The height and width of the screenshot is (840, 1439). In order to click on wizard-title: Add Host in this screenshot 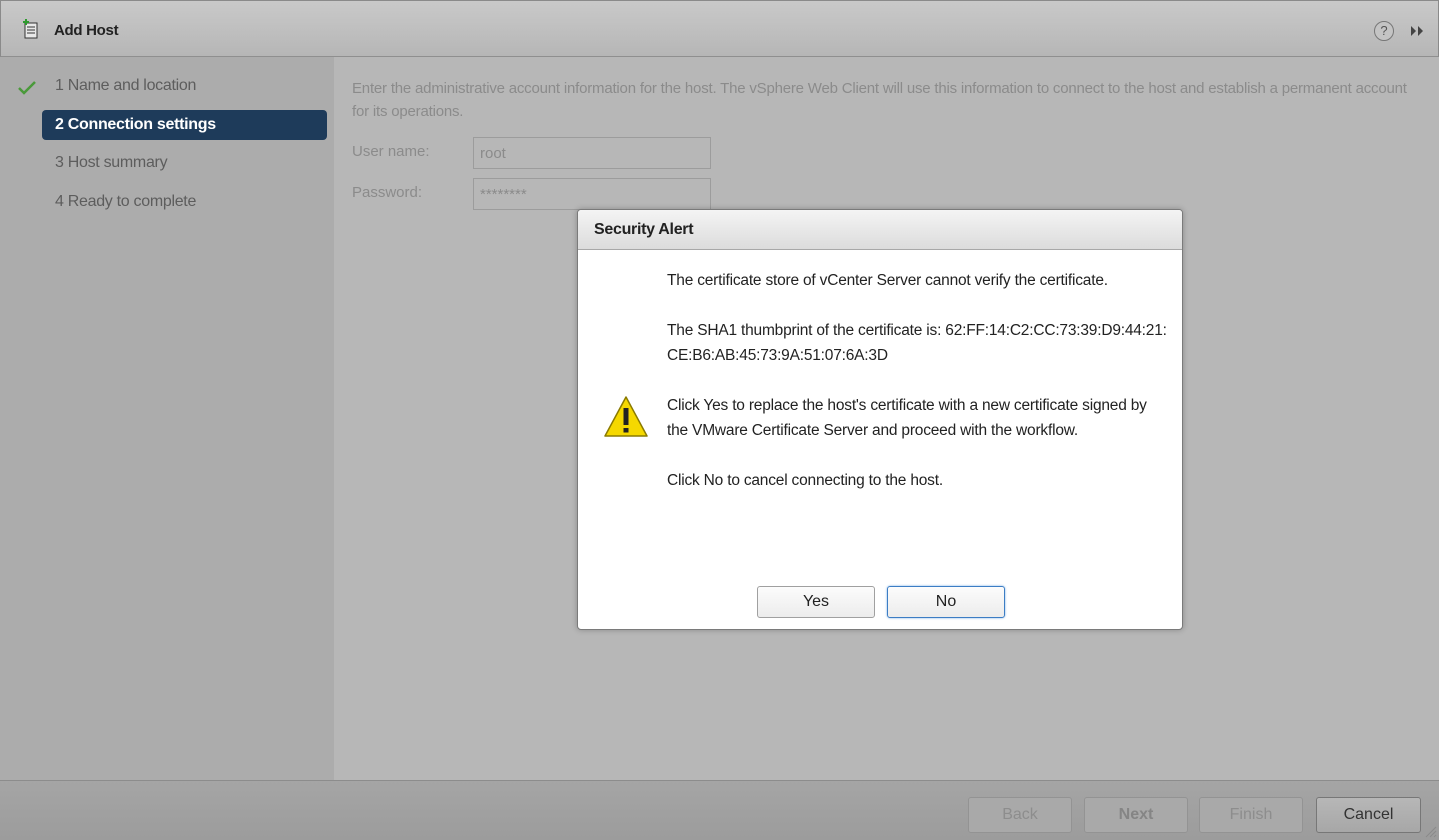, I will do `click(86, 30)`.